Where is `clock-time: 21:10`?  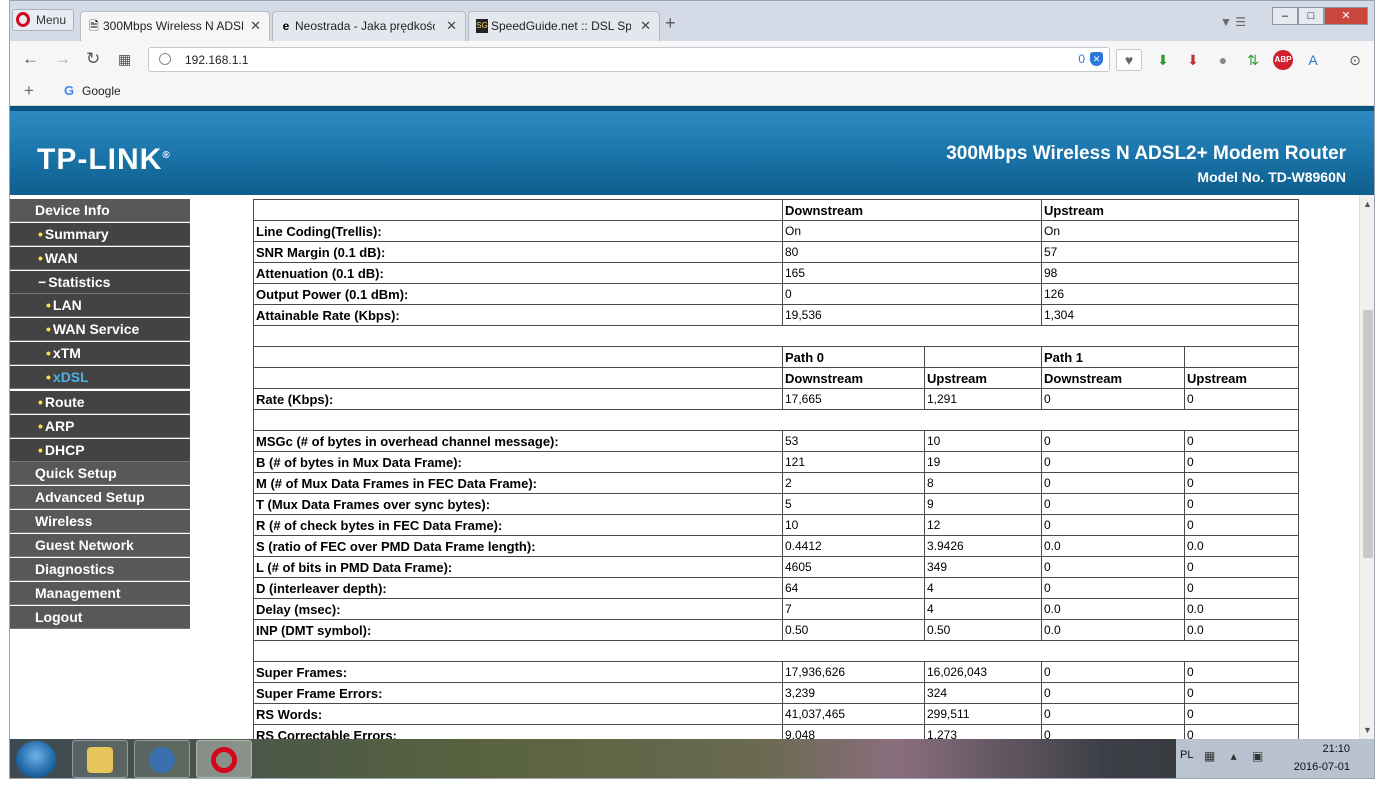 clock-time: 21:10 is located at coordinates (1336, 749).